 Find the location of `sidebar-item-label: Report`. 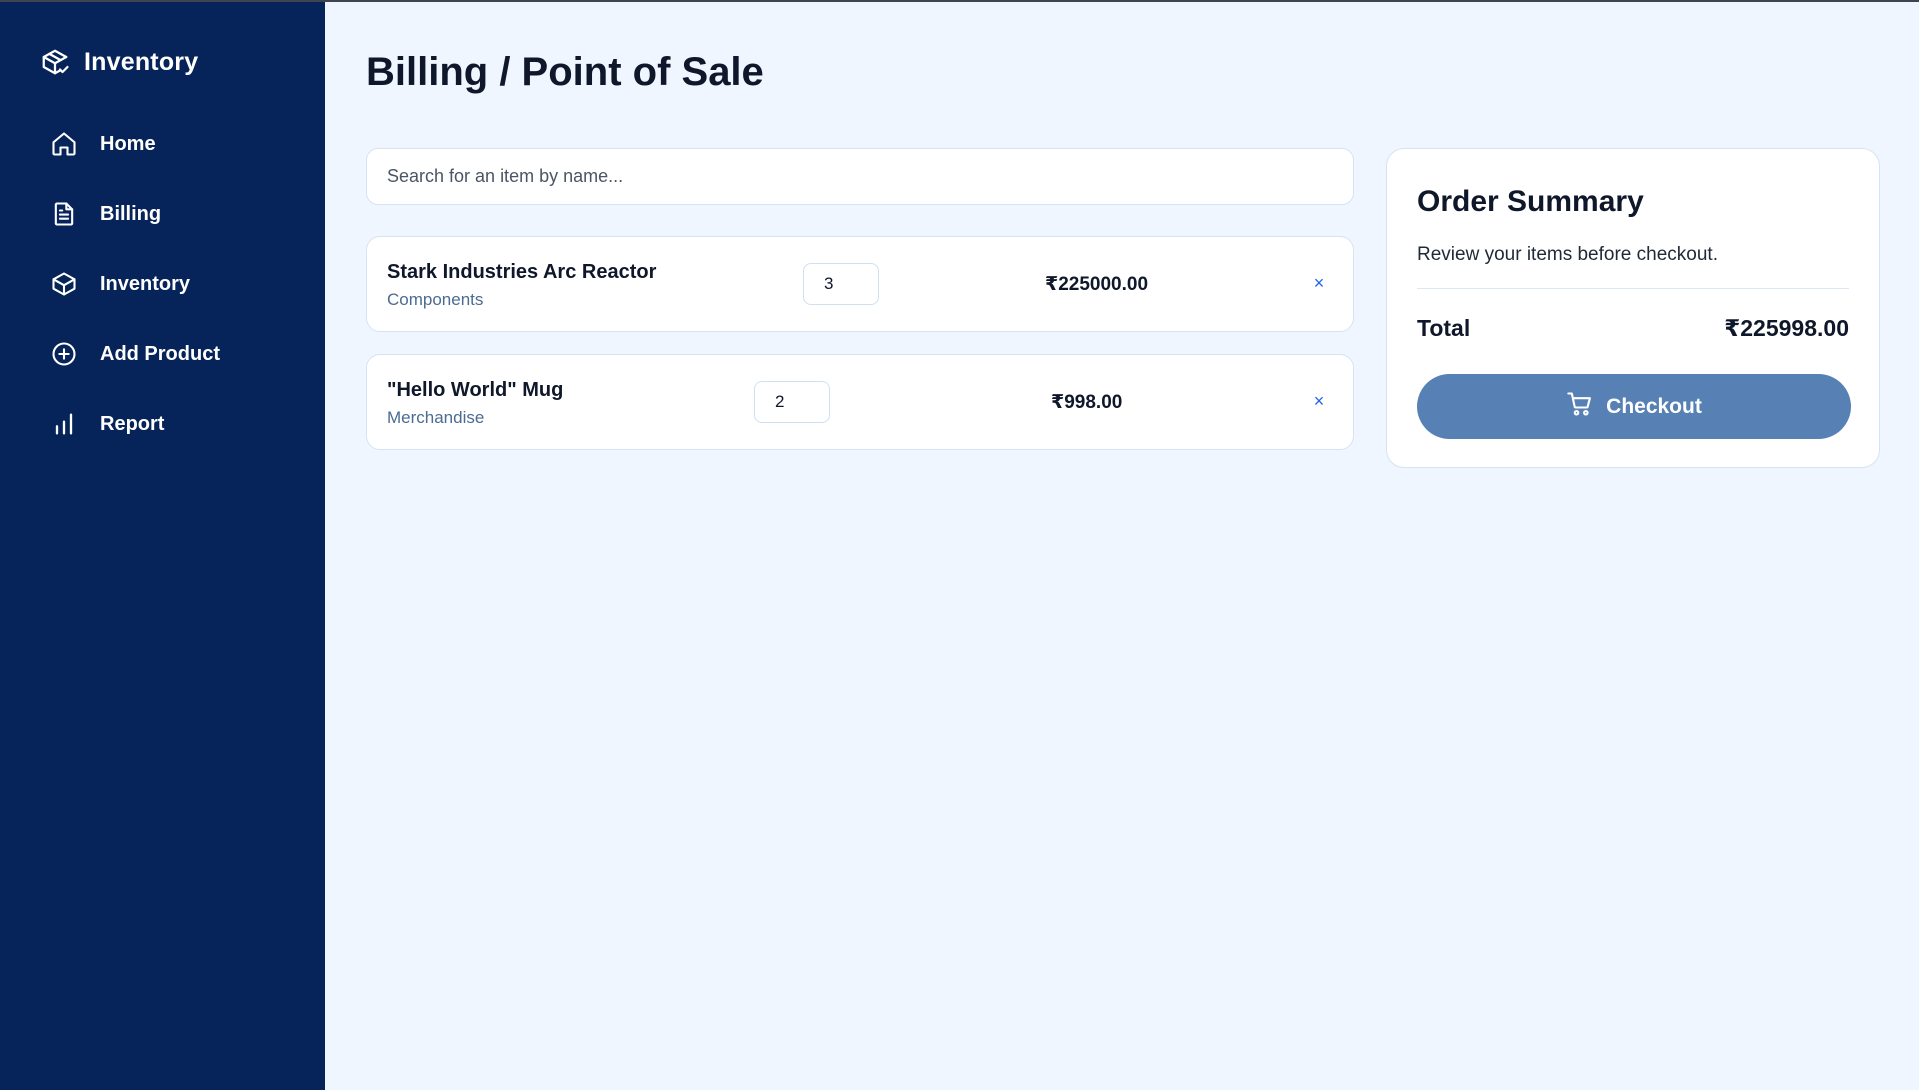

sidebar-item-label: Report is located at coordinates (132, 423).